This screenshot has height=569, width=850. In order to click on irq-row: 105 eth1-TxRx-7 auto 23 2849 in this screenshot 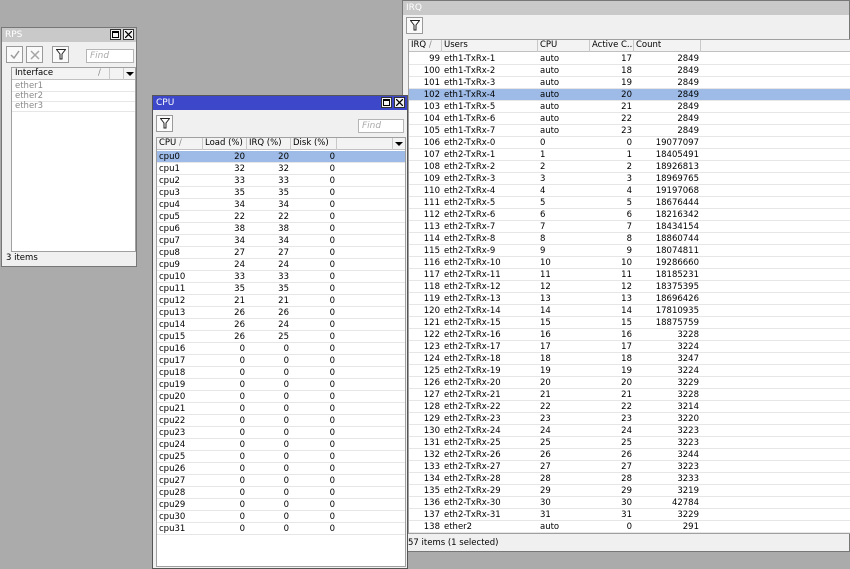, I will do `click(629, 131)`.